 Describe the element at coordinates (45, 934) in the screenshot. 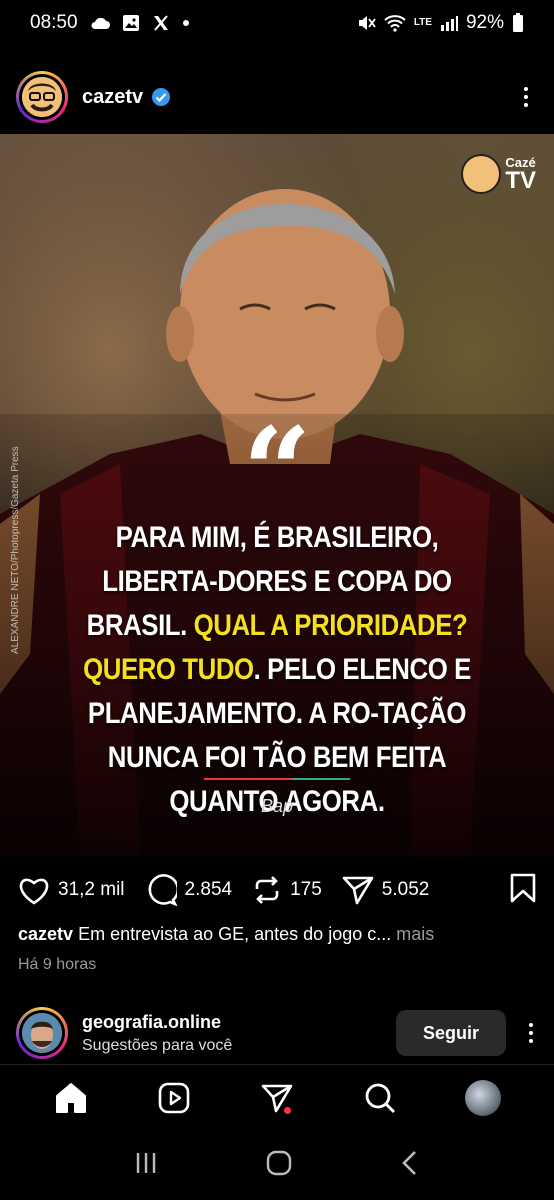

I see `caption-username: cazetv` at that location.